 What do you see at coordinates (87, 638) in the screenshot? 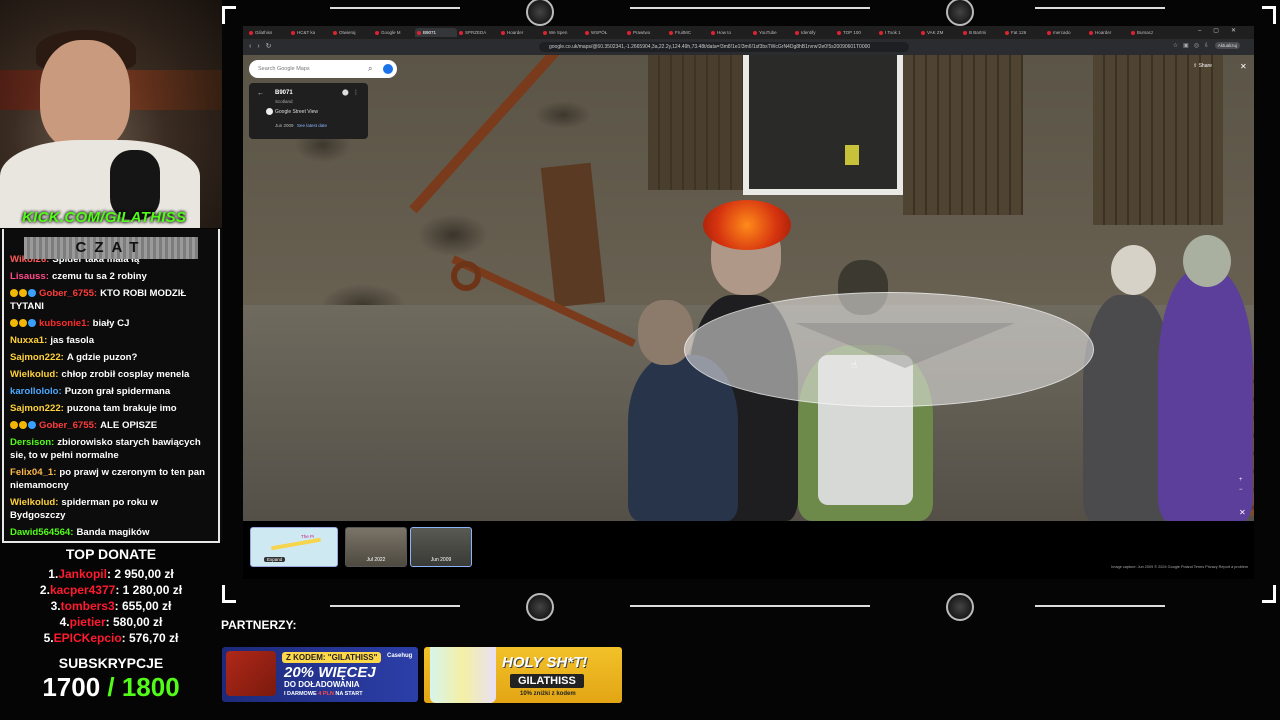
I see `donor-name: EPICKepcio` at bounding box center [87, 638].